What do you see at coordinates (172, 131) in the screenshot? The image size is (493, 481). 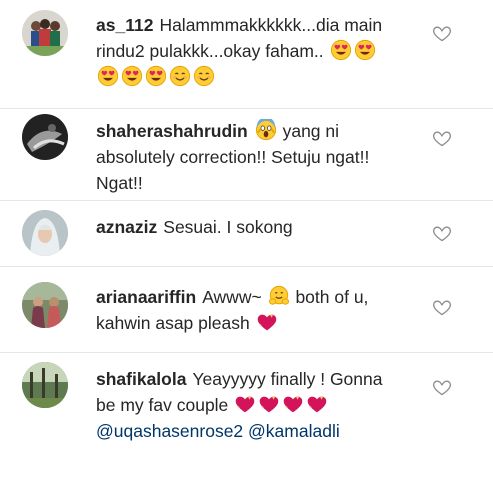 I see `comment-username: shaherashahrudin` at bounding box center [172, 131].